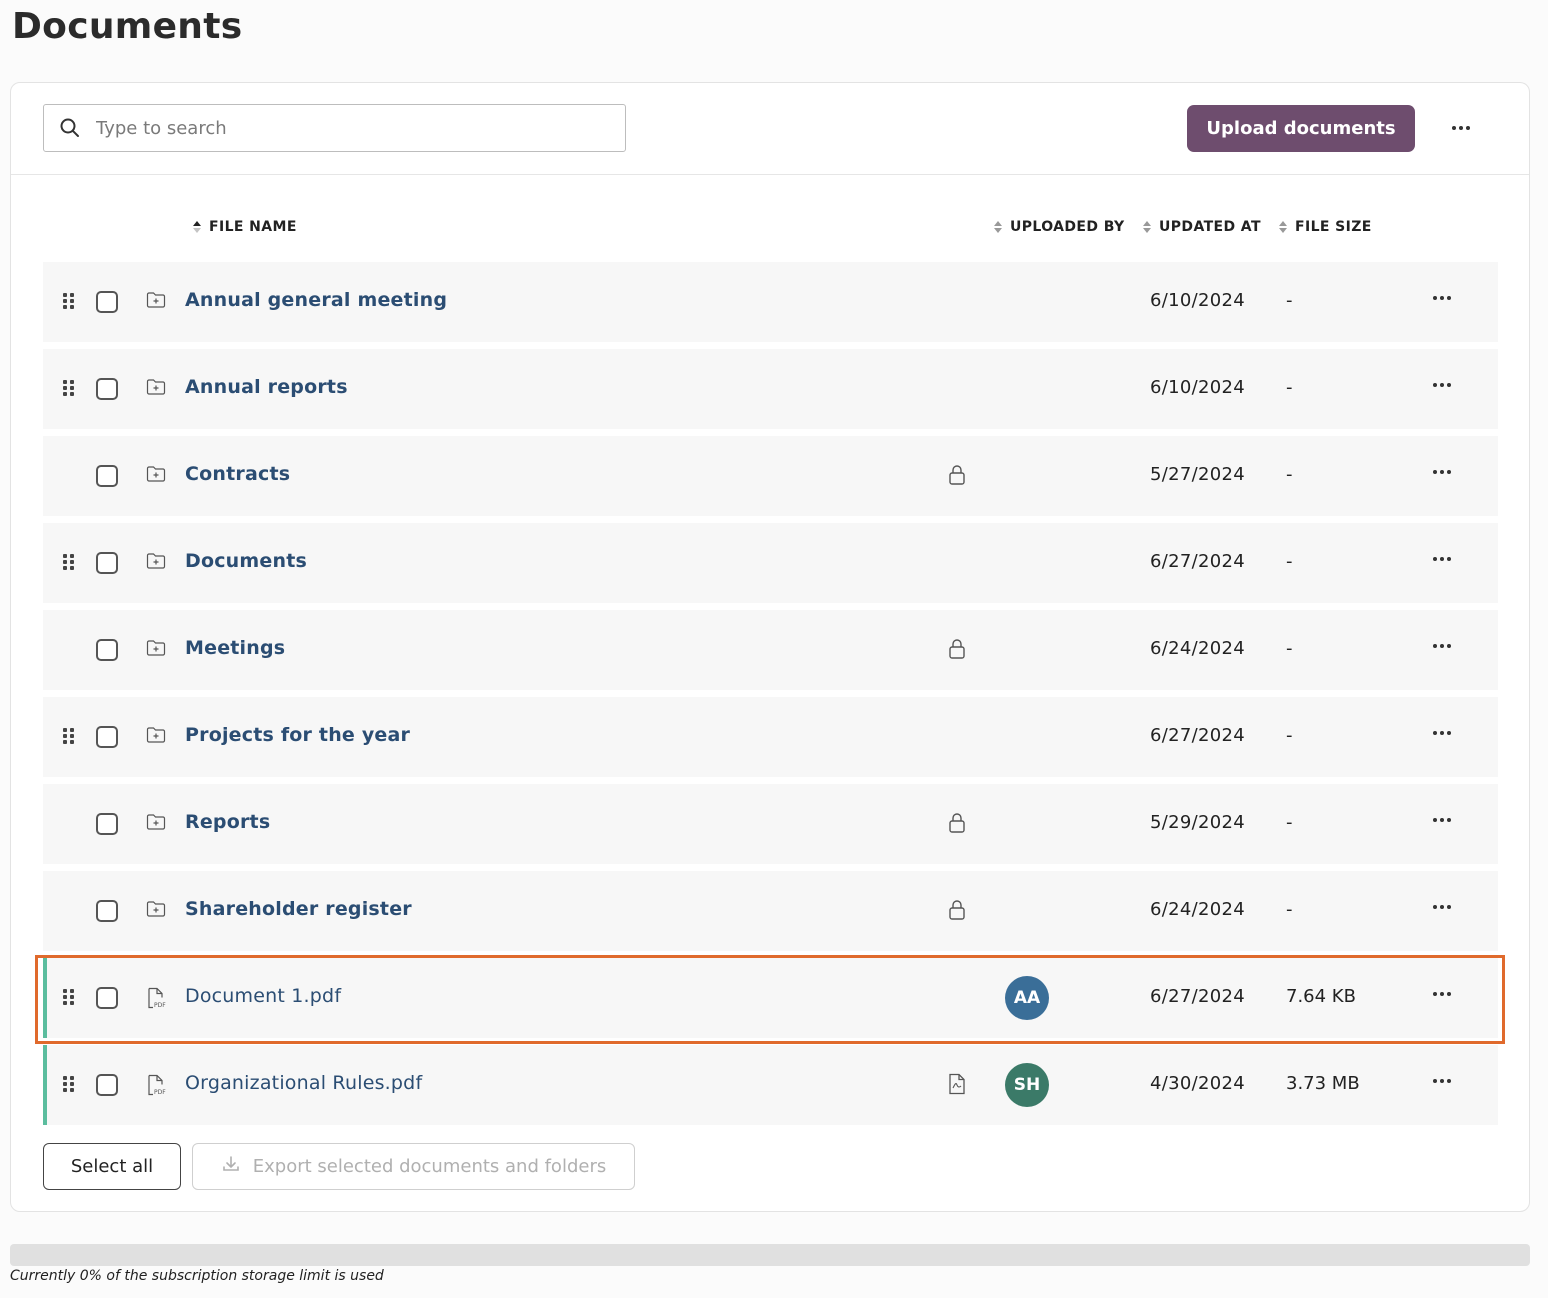 This screenshot has height=1298, width=1548. What do you see at coordinates (1197, 1083) in the screenshot?
I see `updated-at: 4/30/2024` at bounding box center [1197, 1083].